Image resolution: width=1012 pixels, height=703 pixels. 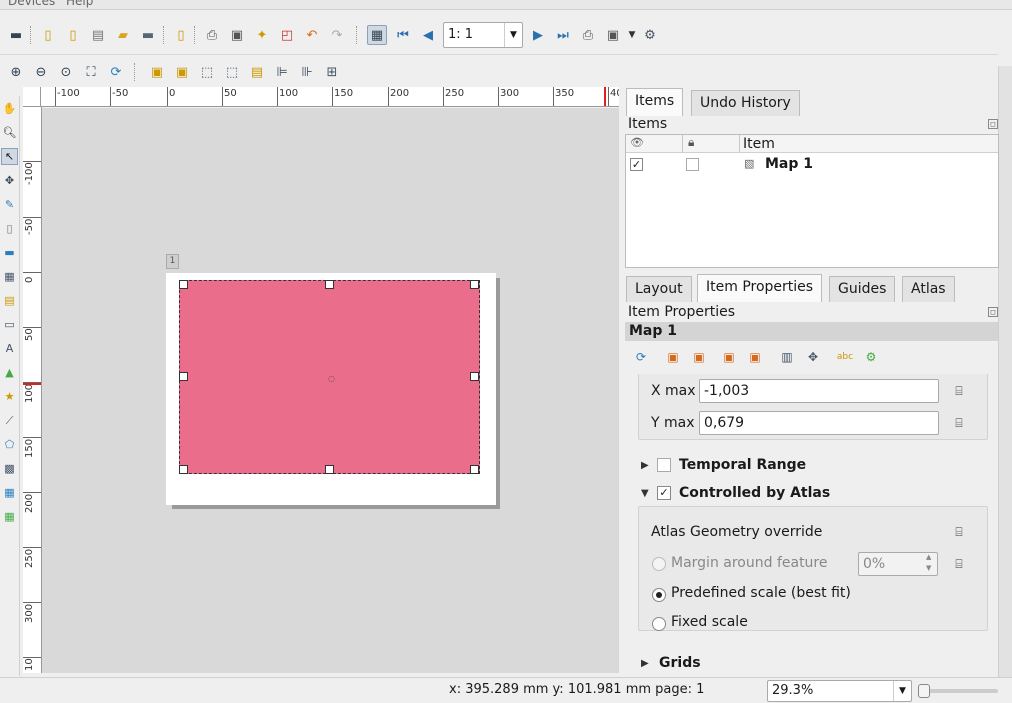 What do you see at coordinates (181, 35) in the screenshot?
I see `page-setup-icon: ▯` at bounding box center [181, 35].